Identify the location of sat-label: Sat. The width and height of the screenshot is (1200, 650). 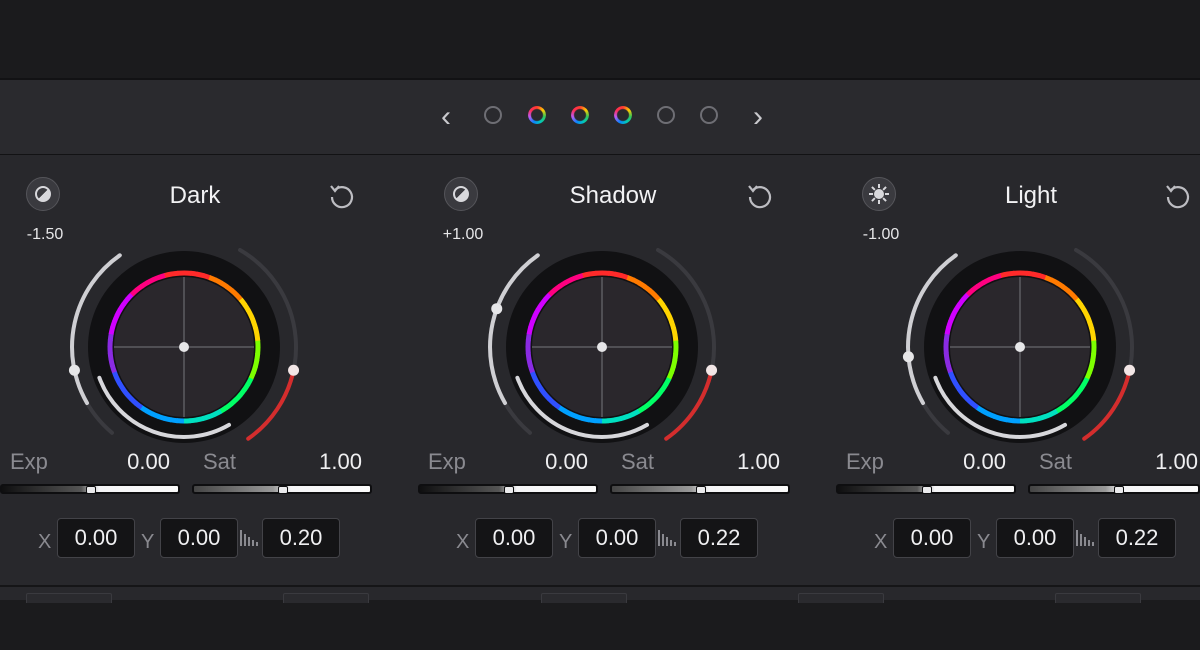
(1056, 461).